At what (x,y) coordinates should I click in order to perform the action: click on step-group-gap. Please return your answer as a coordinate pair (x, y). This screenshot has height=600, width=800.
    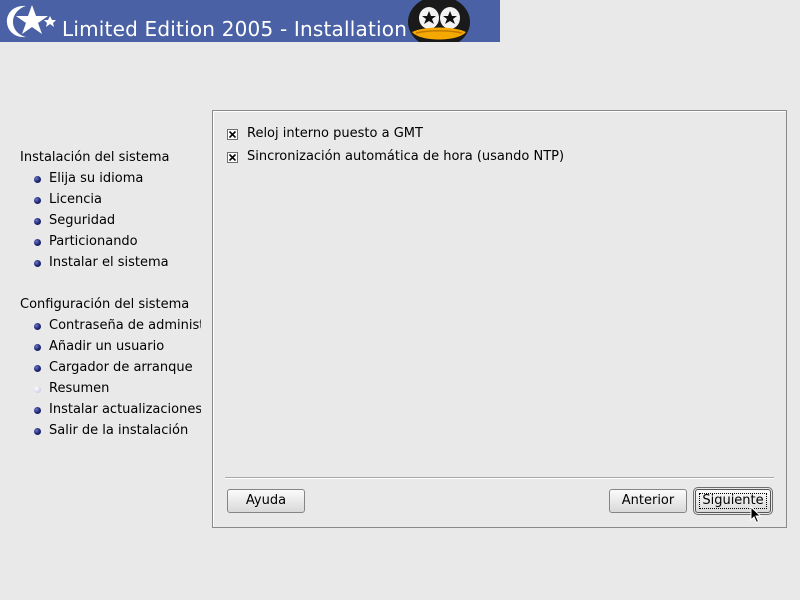
    Looking at the image, I should click on (114, 284).